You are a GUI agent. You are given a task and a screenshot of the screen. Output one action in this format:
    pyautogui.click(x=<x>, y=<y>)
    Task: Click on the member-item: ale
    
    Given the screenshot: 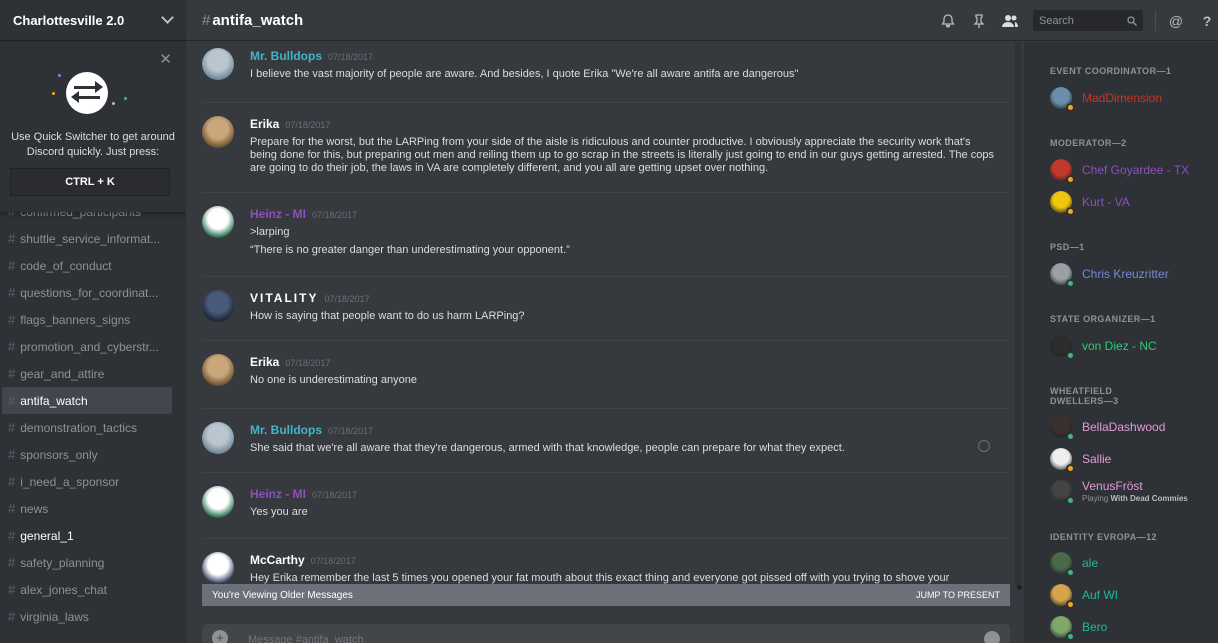 What is the action you would take?
    pyautogui.click(x=1074, y=563)
    